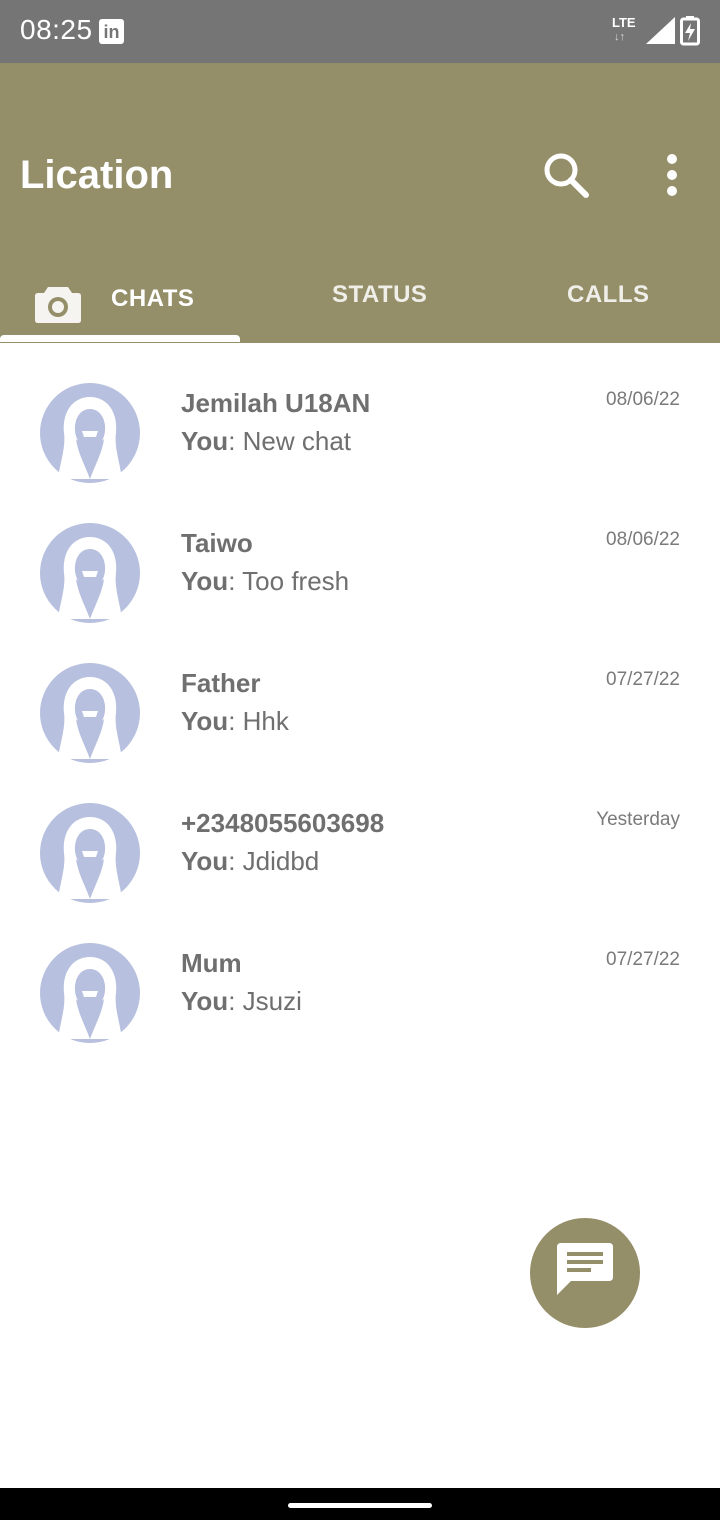 The image size is (720, 1520). What do you see at coordinates (120, 338) in the screenshot?
I see `active-tab-indicator` at bounding box center [120, 338].